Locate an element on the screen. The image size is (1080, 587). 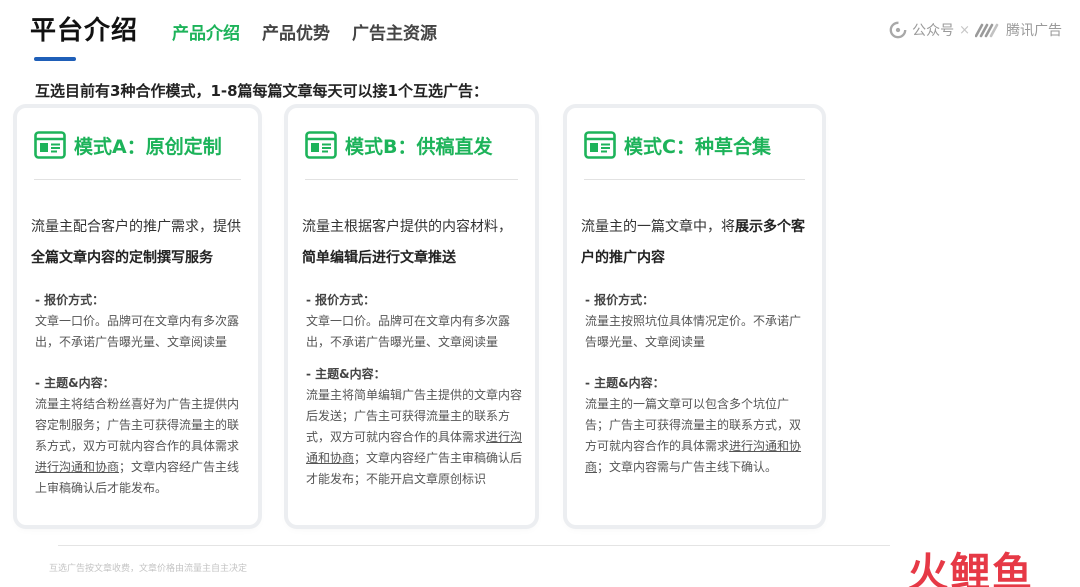
desc-plain: 流量主根据客户提供的内容材料， is located at coordinates (407, 227).